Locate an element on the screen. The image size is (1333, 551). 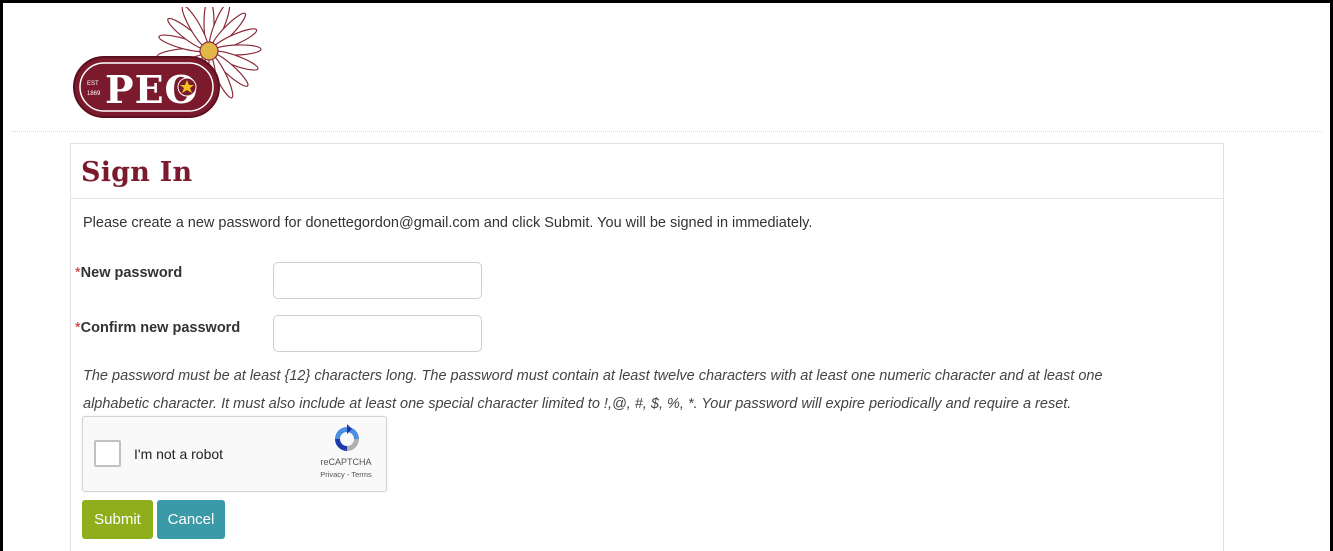
header-divider is located at coordinates (666, 131).